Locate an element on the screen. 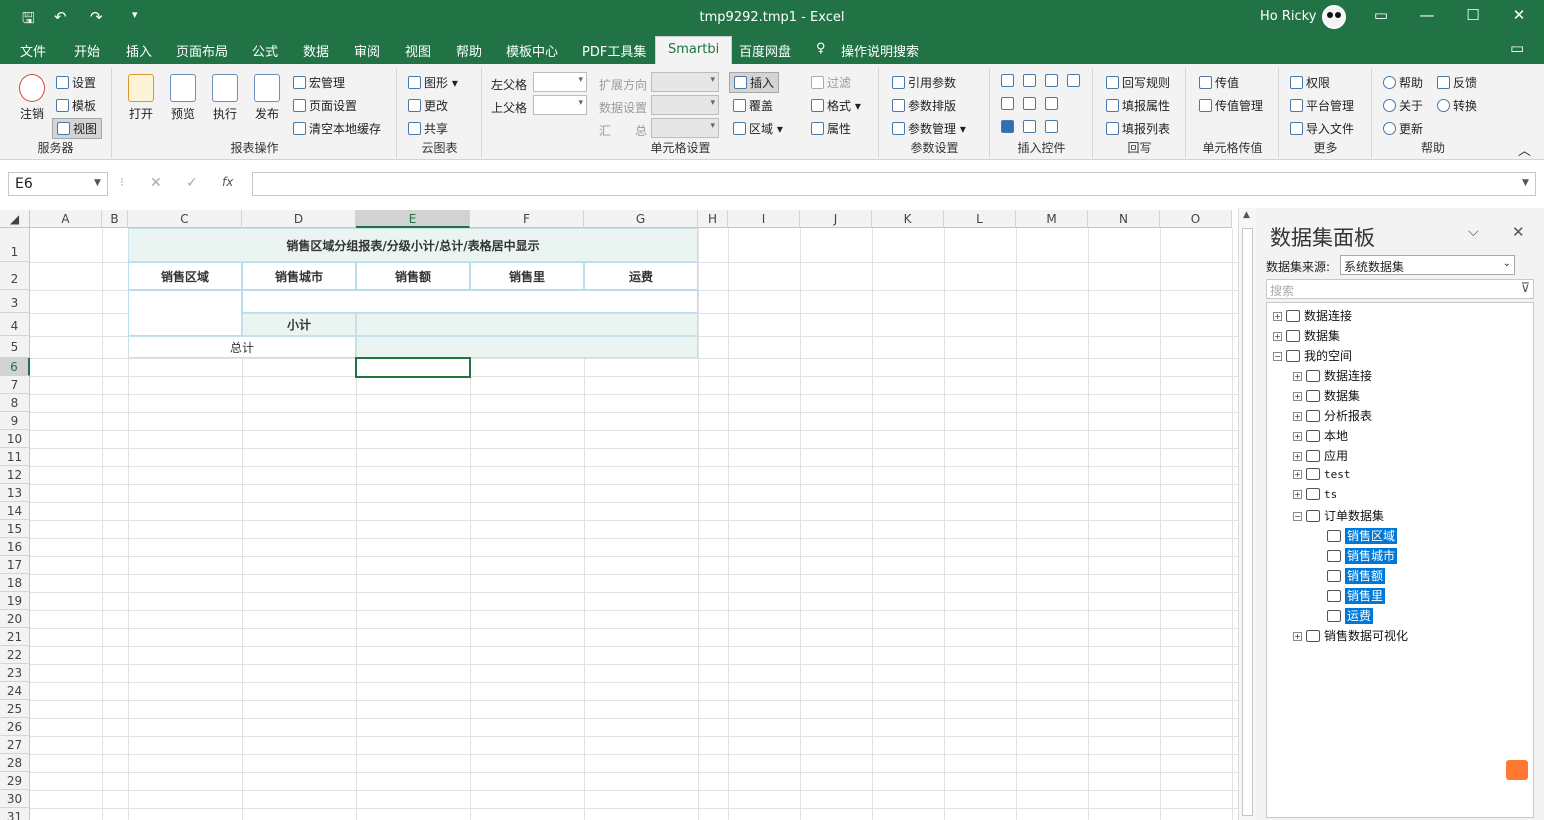  tree-node-apps: + 应用 is located at coordinates (1320, 455).